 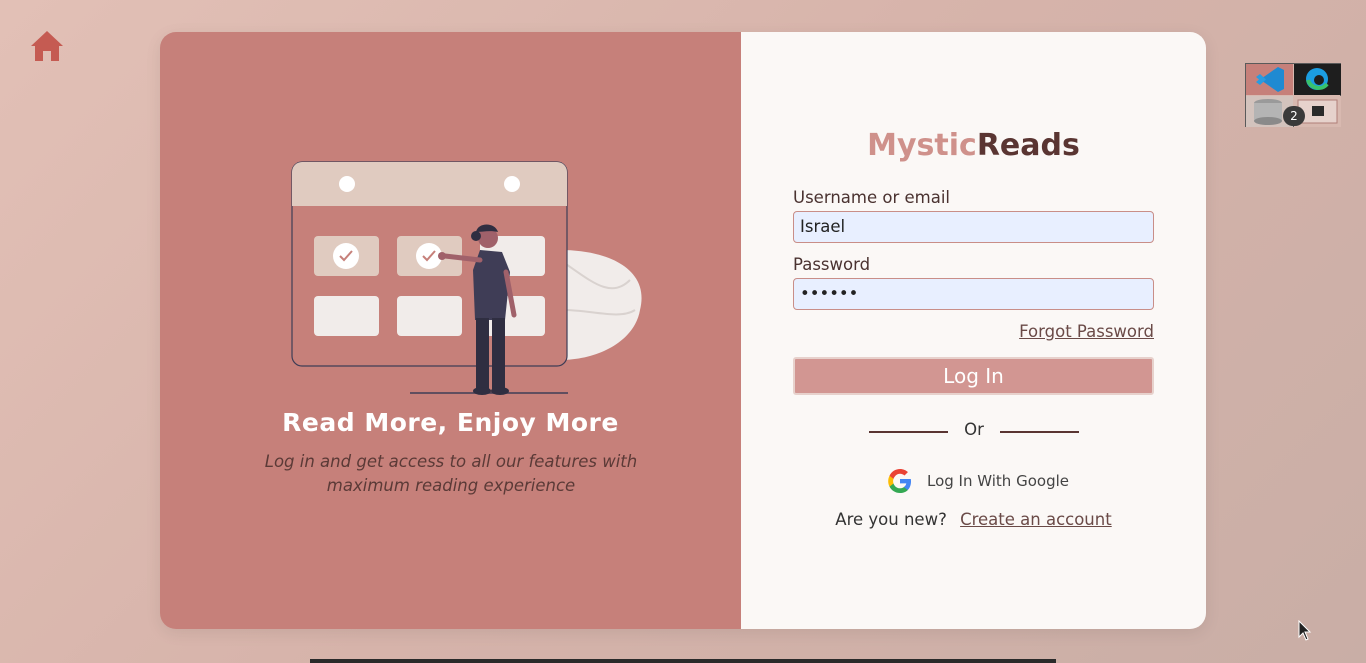 What do you see at coordinates (450, 422) in the screenshot?
I see `hero-title: Read More, Enjoy More` at bounding box center [450, 422].